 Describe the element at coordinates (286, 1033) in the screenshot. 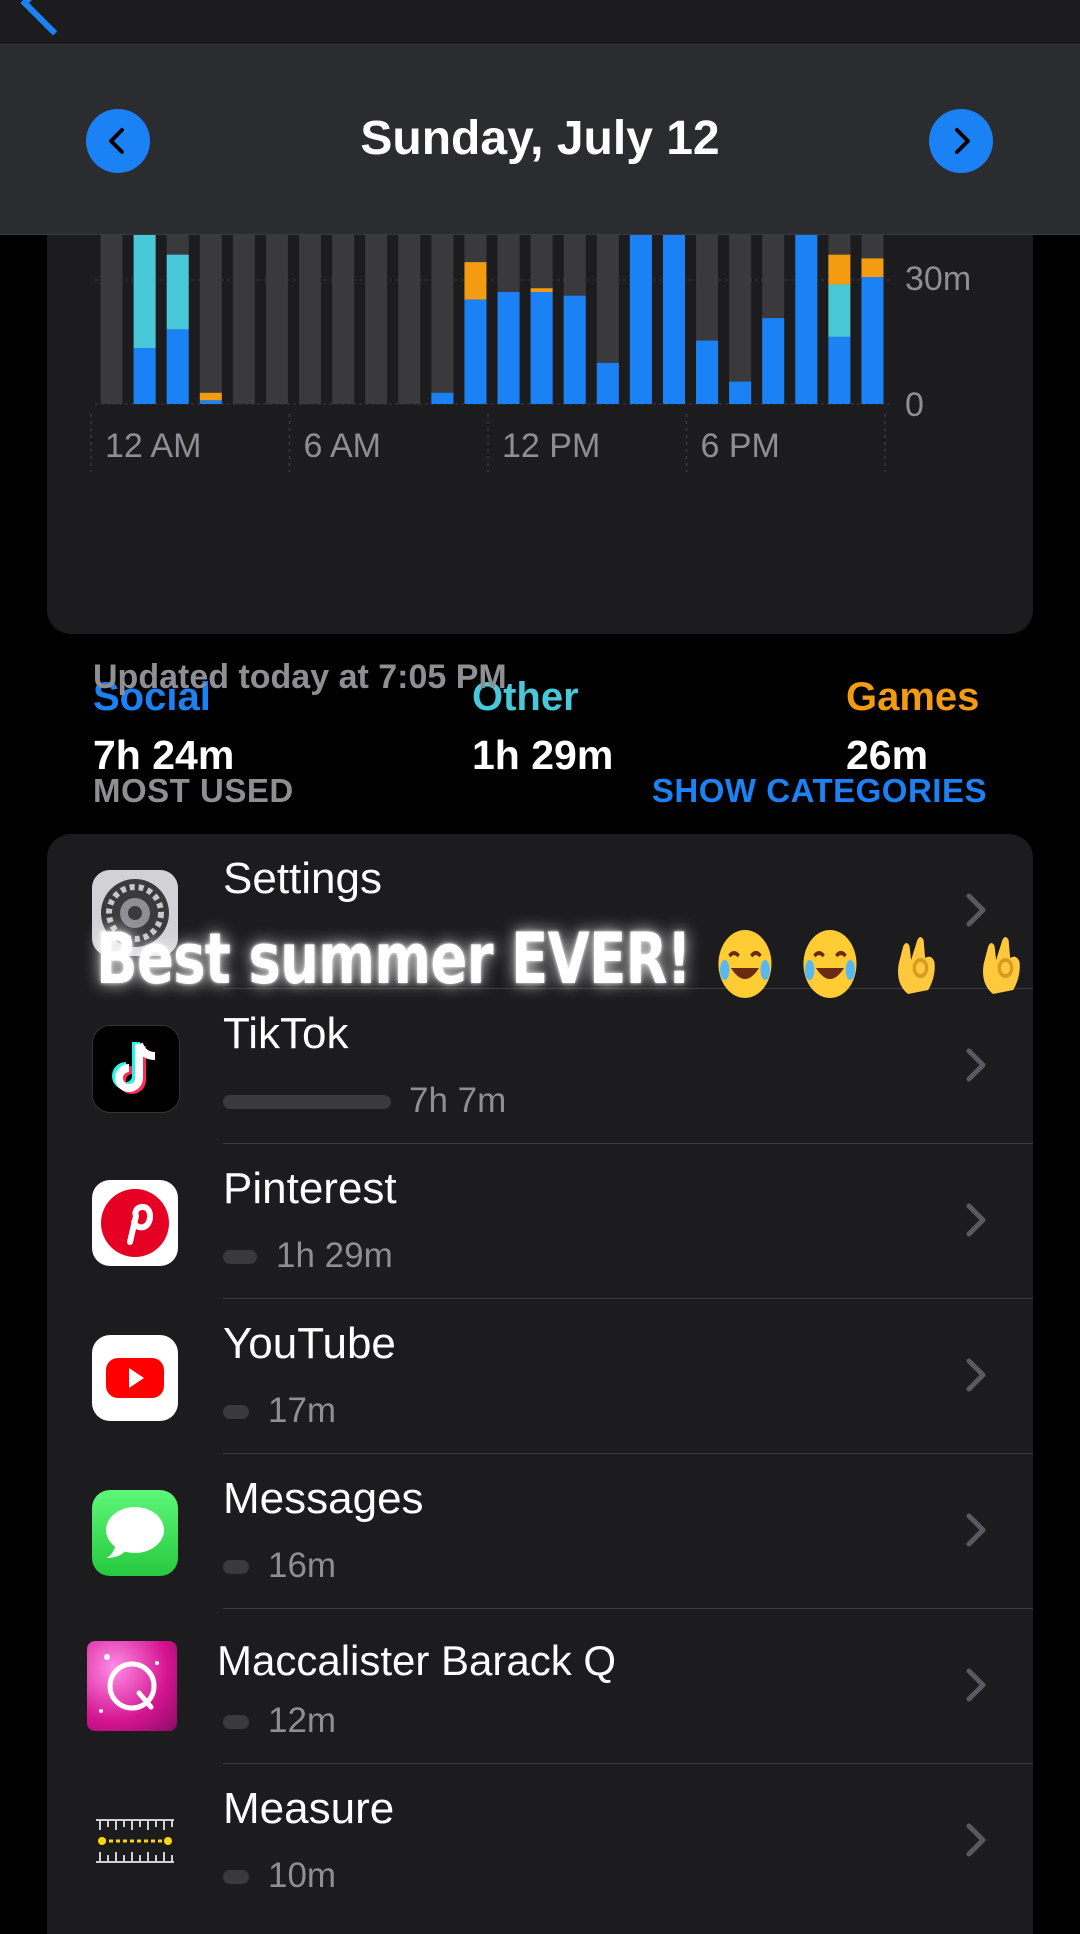

I see `app-name: TikTok` at that location.